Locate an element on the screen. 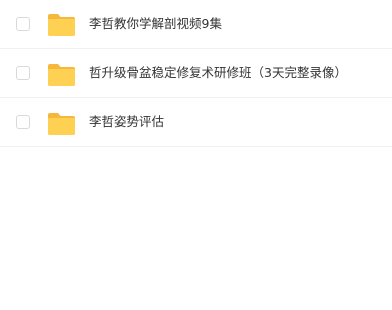 The image size is (392, 310). file-name: 哲升级骨盆稳定修复术研修班（3天完整录像） is located at coordinates (218, 73).